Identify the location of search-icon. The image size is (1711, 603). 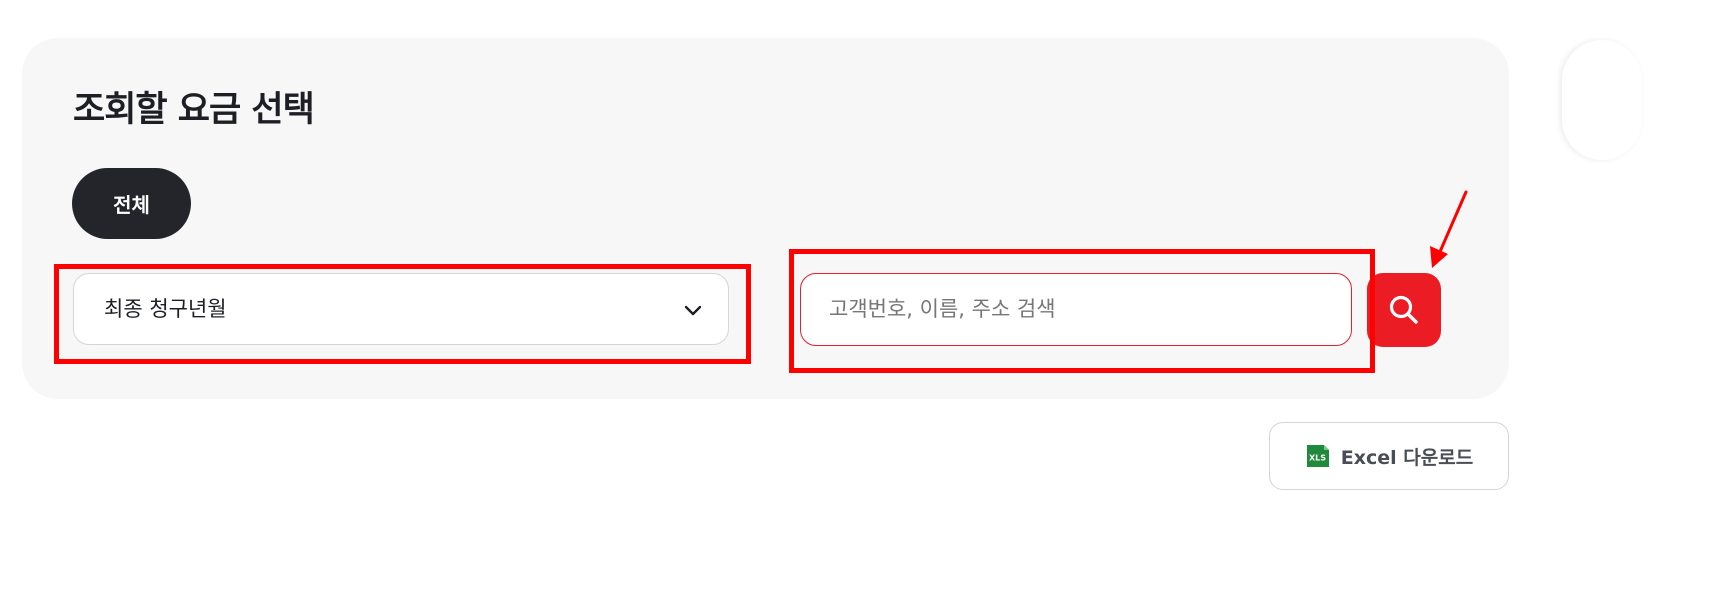
(1403, 309).